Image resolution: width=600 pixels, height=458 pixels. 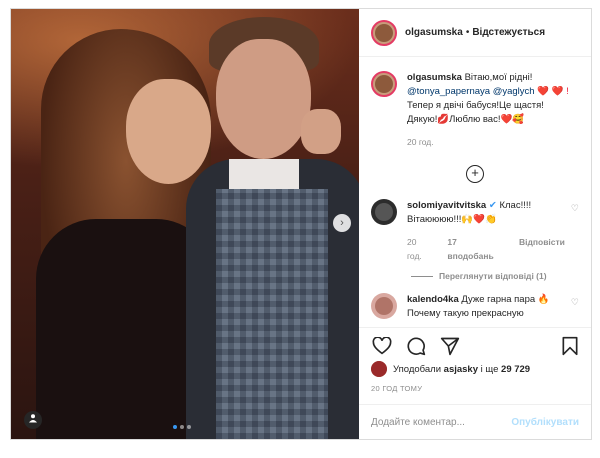 I want to click on caption-author-avatar, so click(x=384, y=84).